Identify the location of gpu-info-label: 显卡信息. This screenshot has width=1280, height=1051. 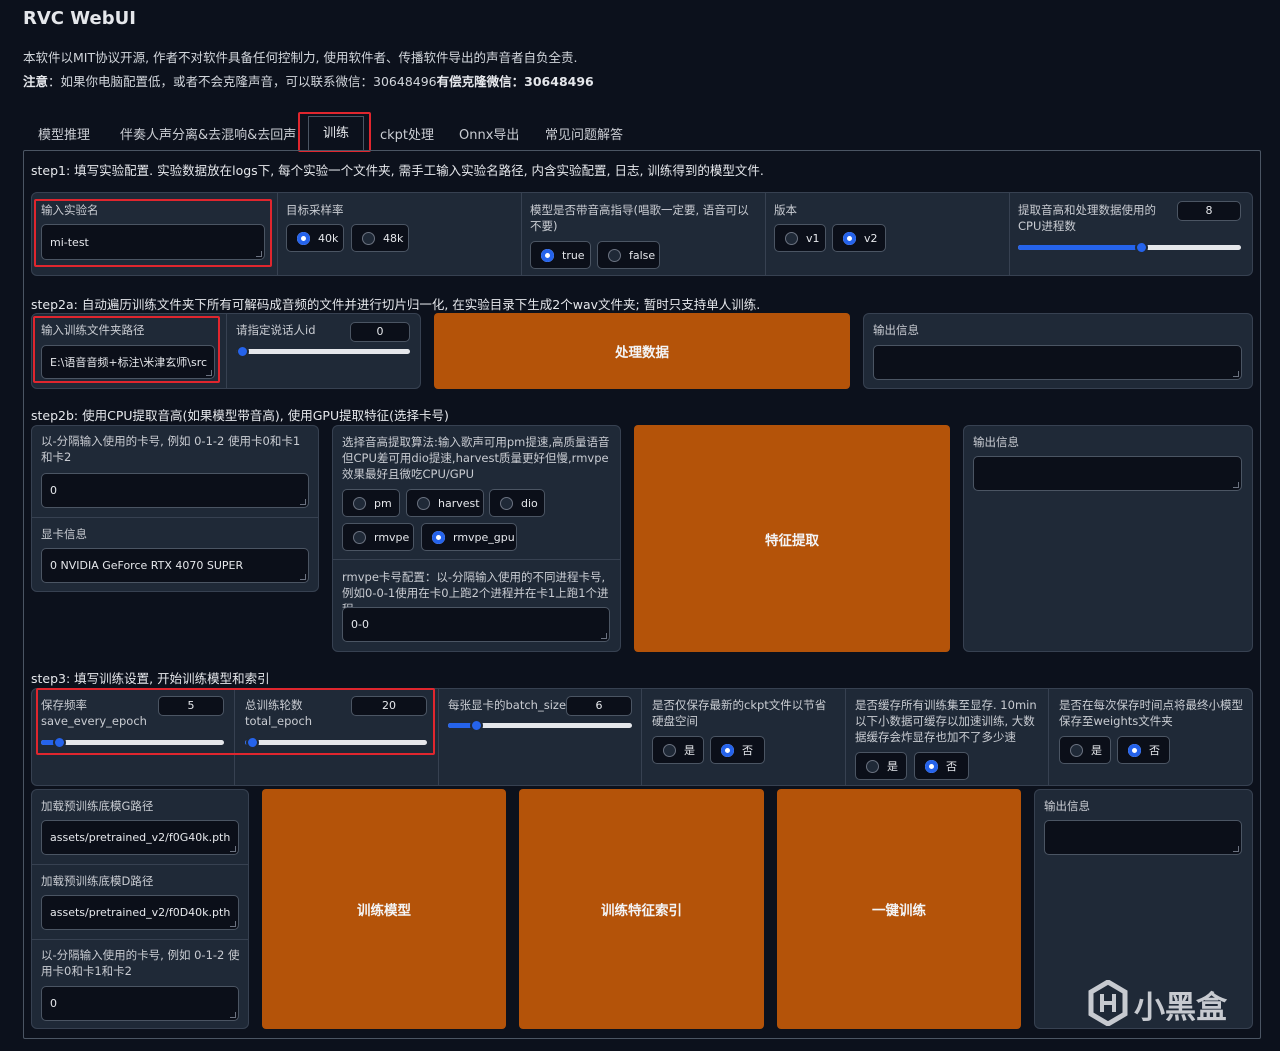
(64, 534).